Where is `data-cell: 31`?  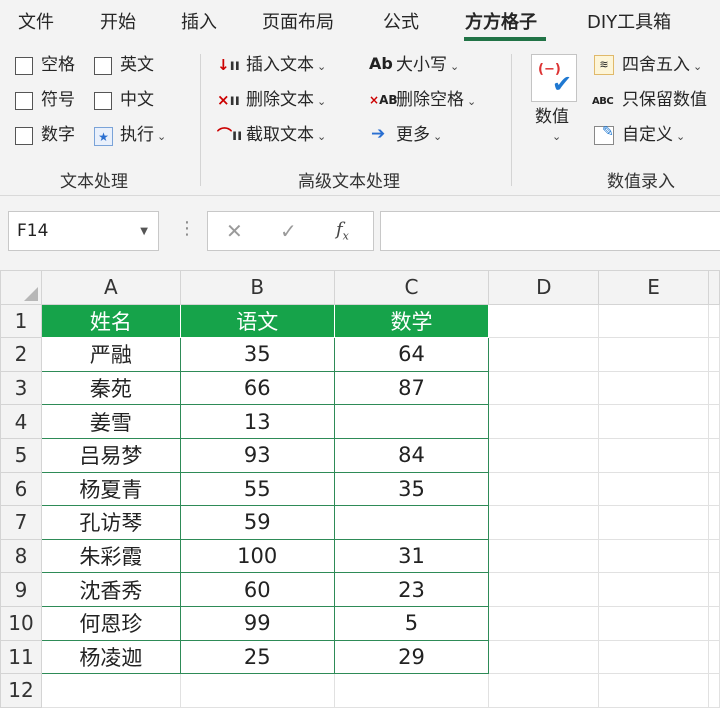
data-cell: 31 is located at coordinates (411, 556).